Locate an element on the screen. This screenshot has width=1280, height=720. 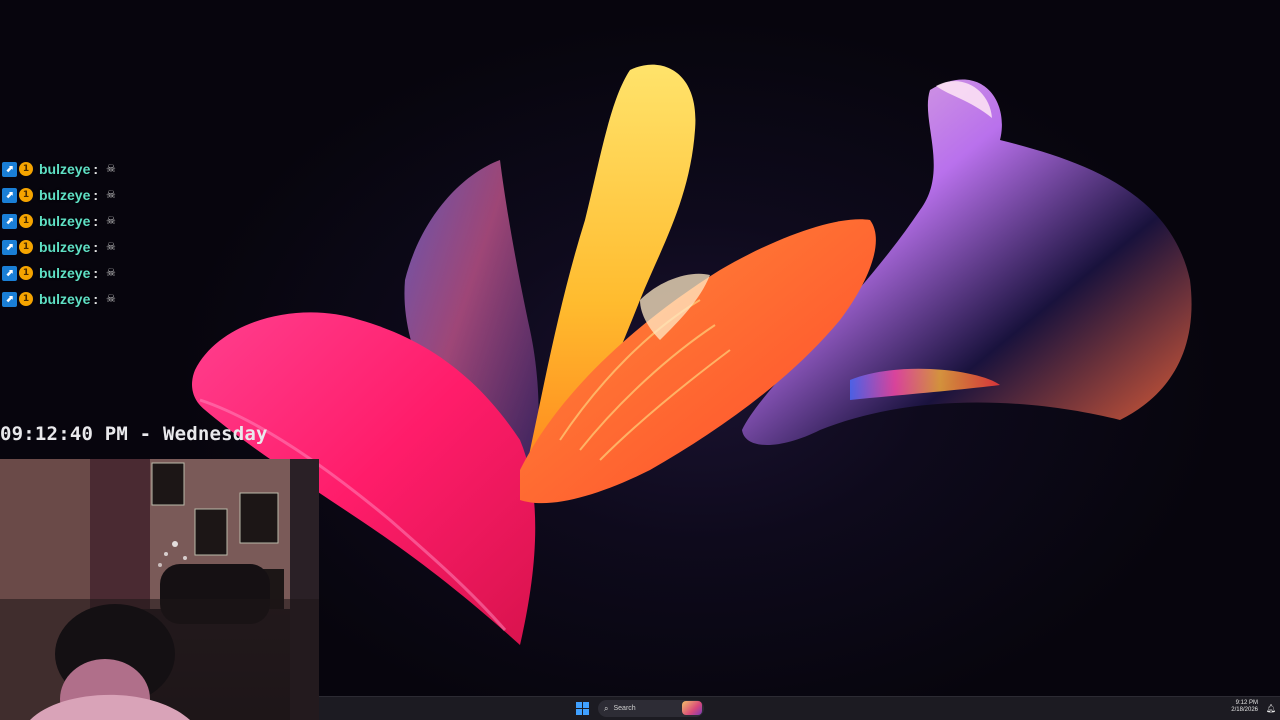
windows-start-icon is located at coordinates (582, 708).